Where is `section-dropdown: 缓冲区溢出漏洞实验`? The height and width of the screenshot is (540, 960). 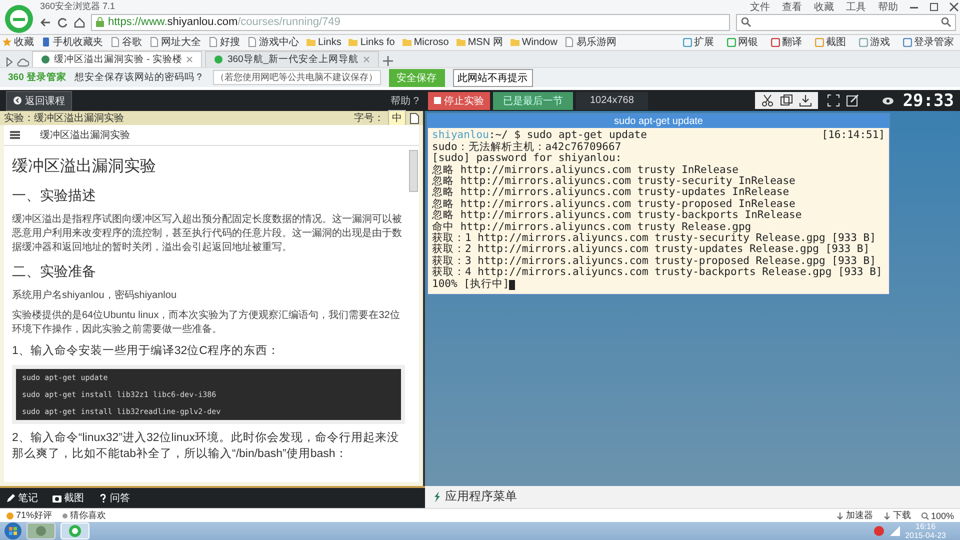
section-dropdown: 缓冲区溢出漏洞实验 is located at coordinates (211, 135).